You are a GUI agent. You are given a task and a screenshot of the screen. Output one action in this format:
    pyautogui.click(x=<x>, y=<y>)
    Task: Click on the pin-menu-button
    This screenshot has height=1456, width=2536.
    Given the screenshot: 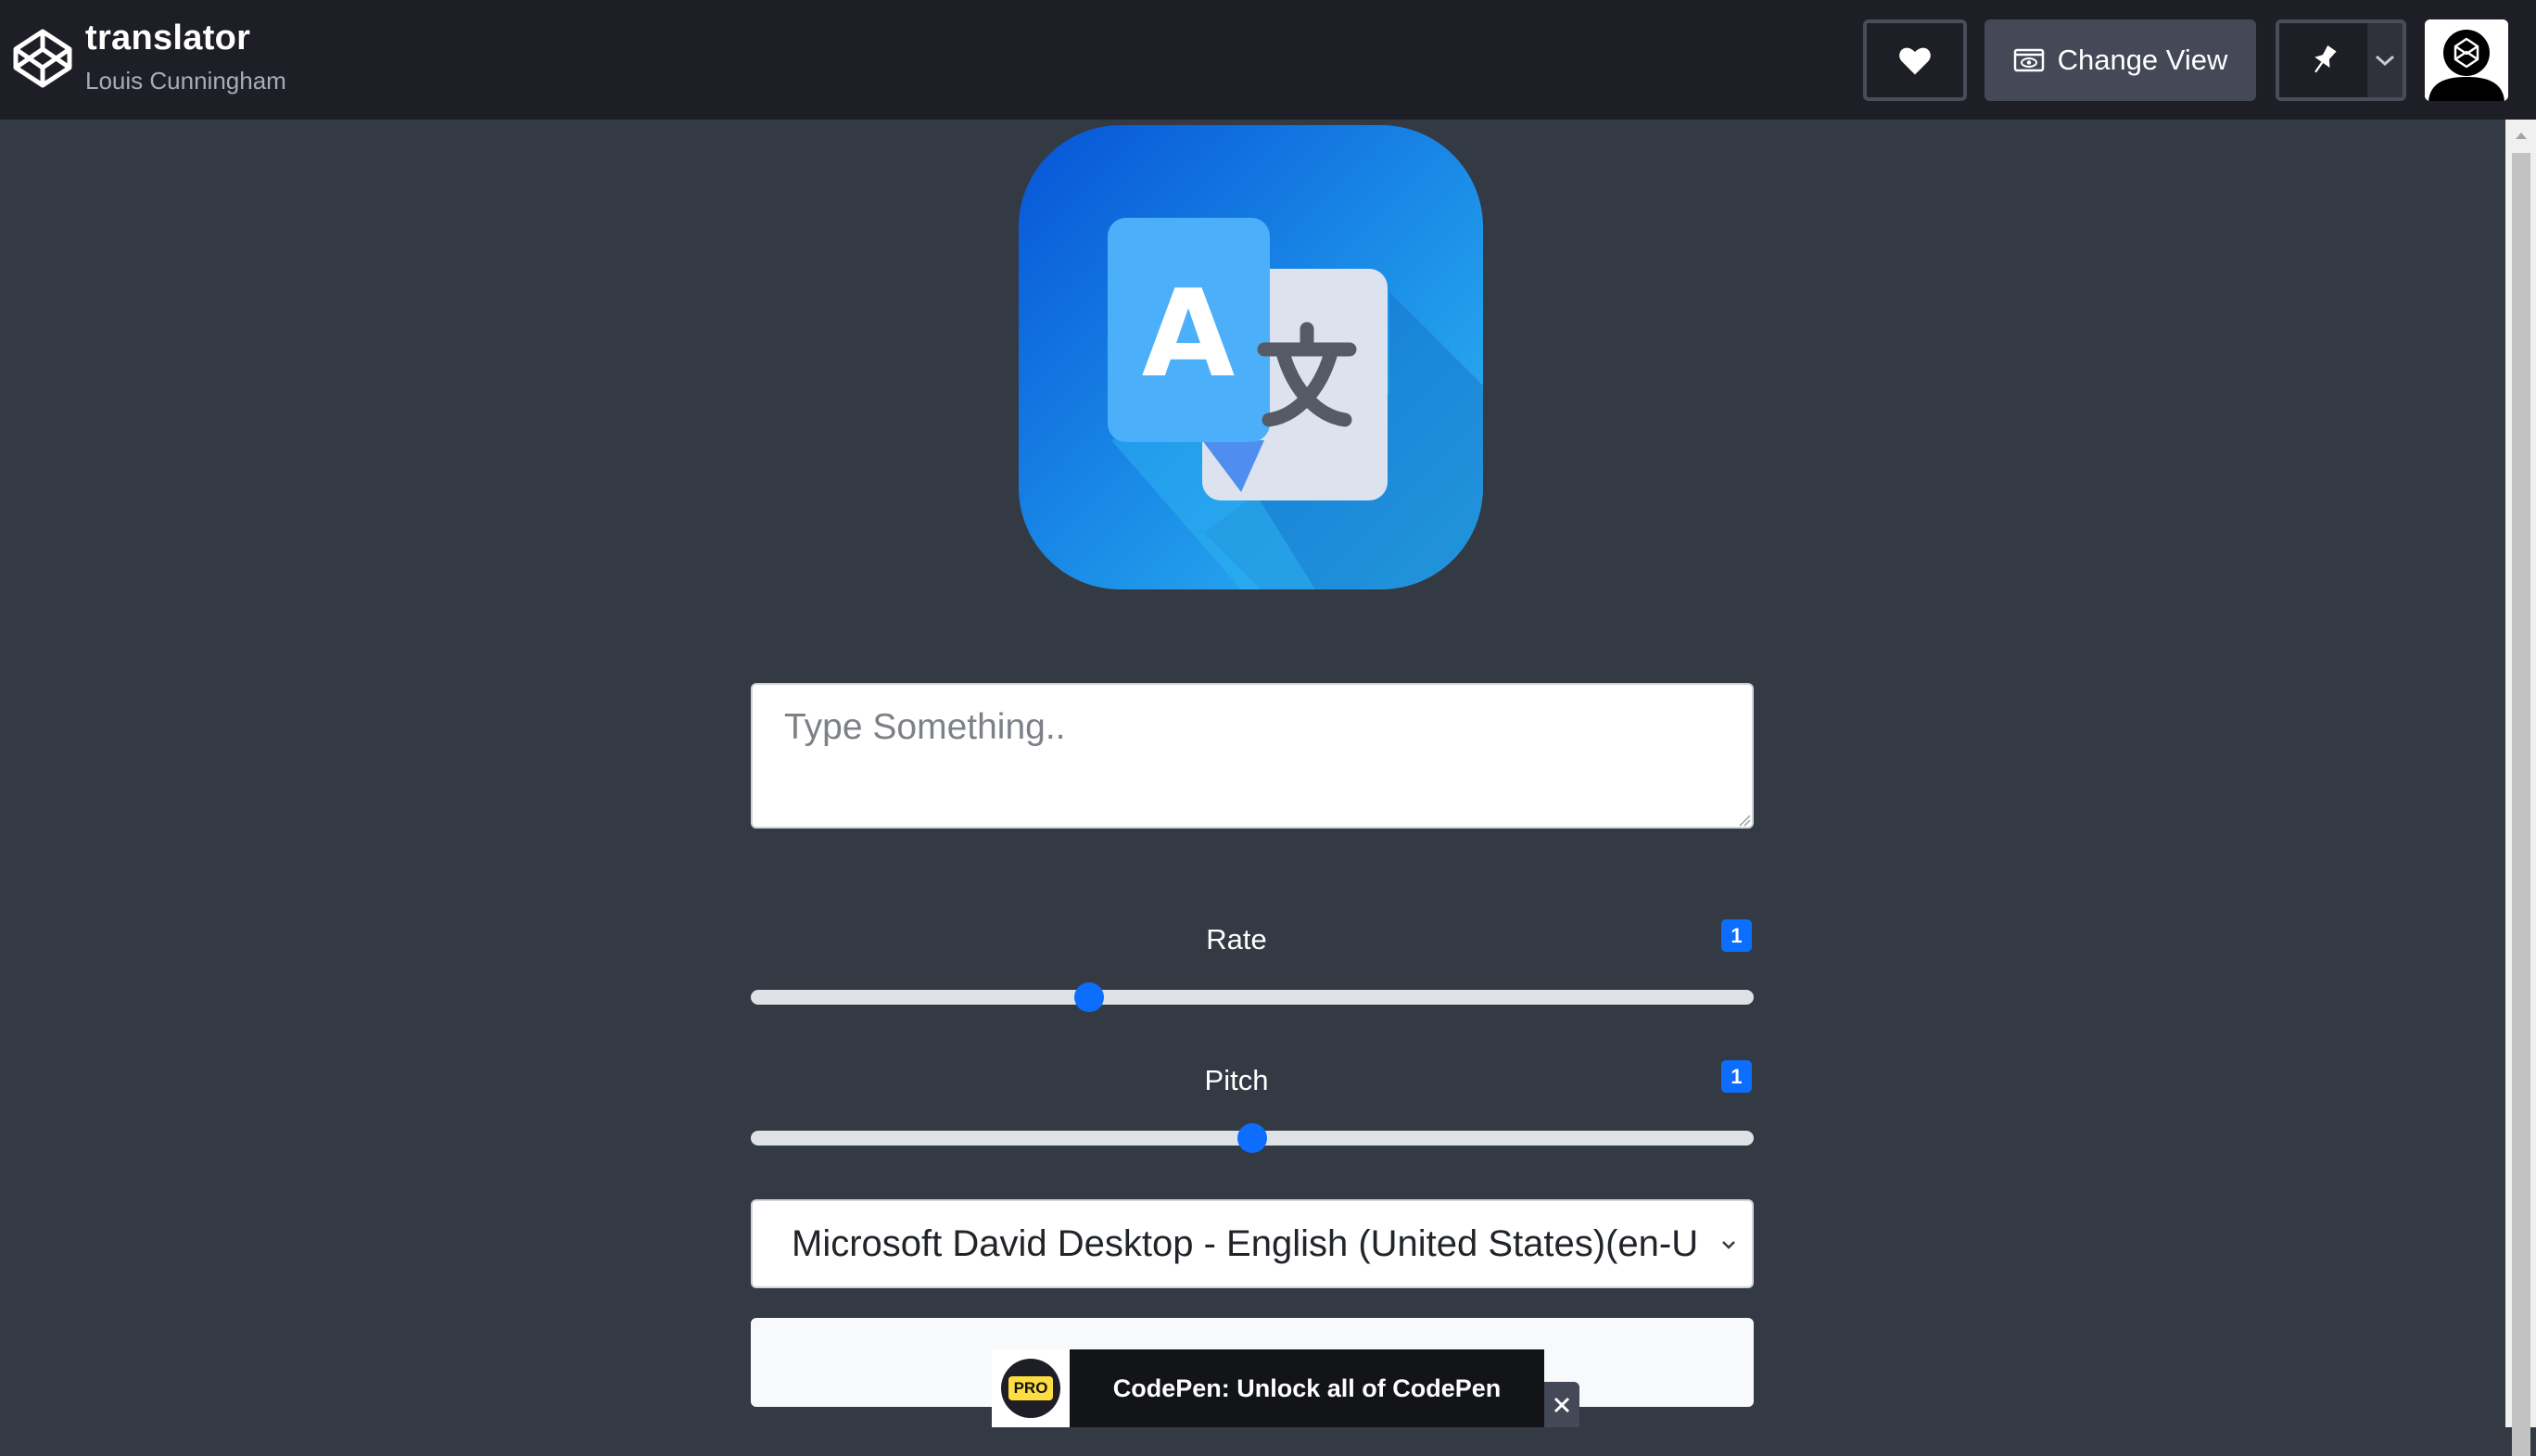 What is the action you would take?
    pyautogui.click(x=2385, y=60)
    